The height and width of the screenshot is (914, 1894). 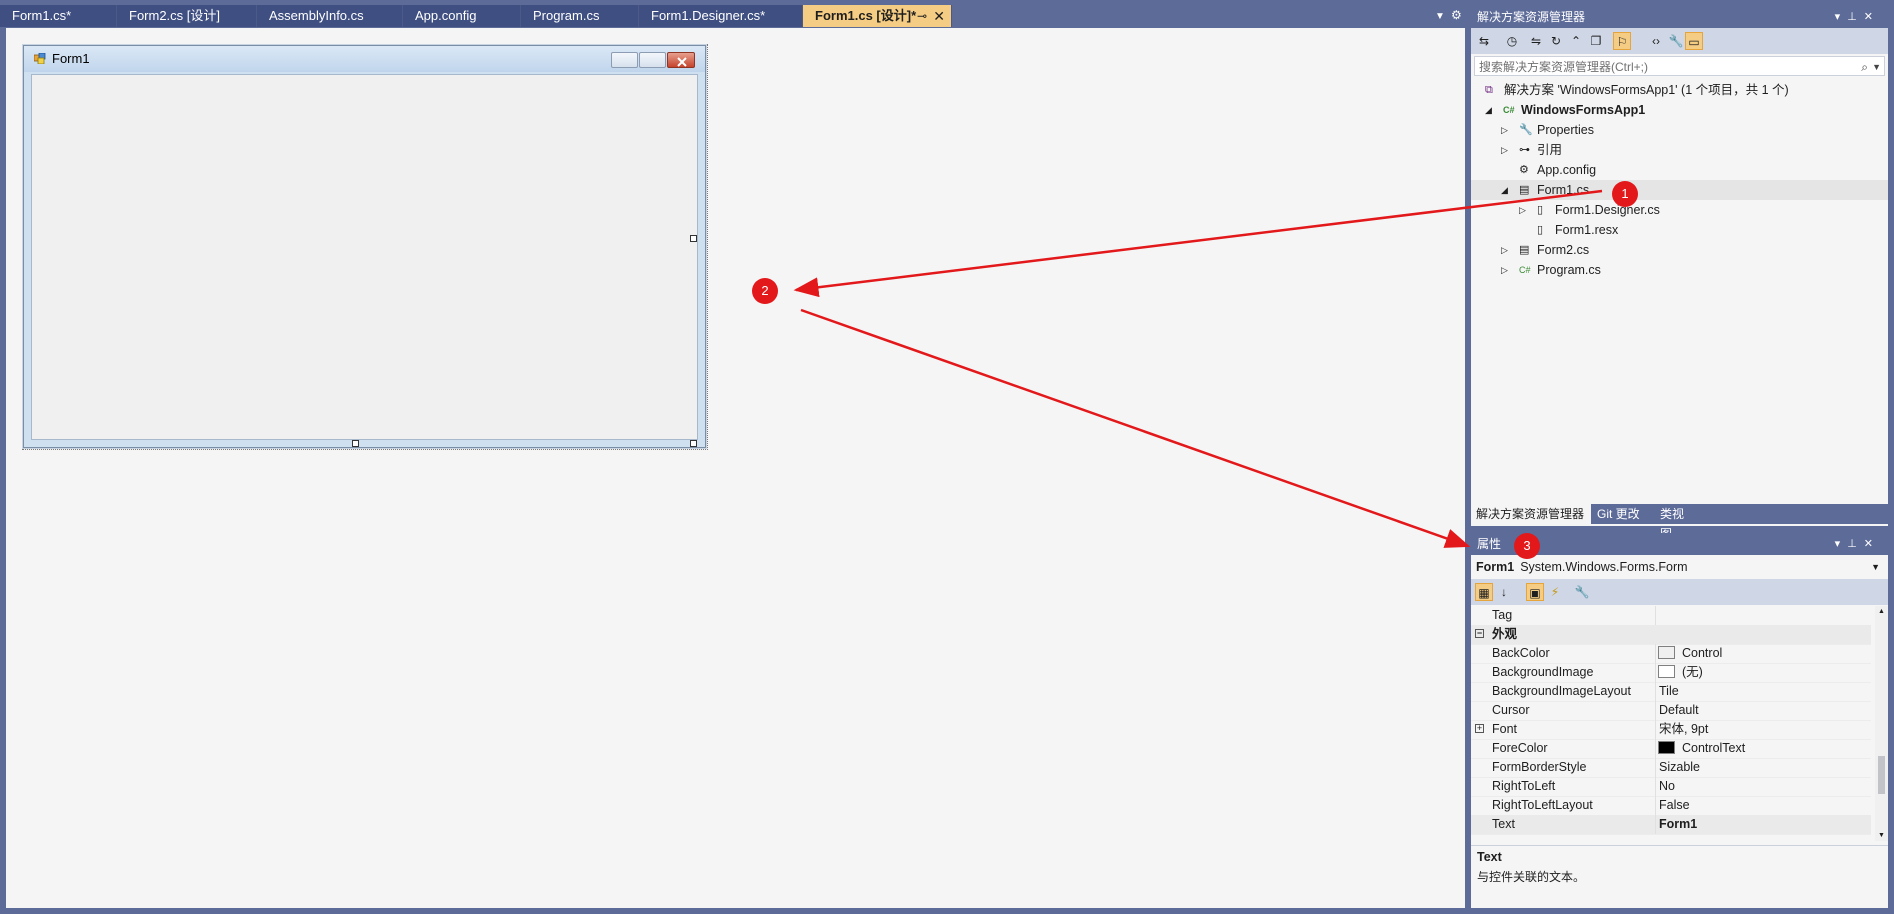 I want to click on gear-icon: ⚙, so click(x=1456, y=15).